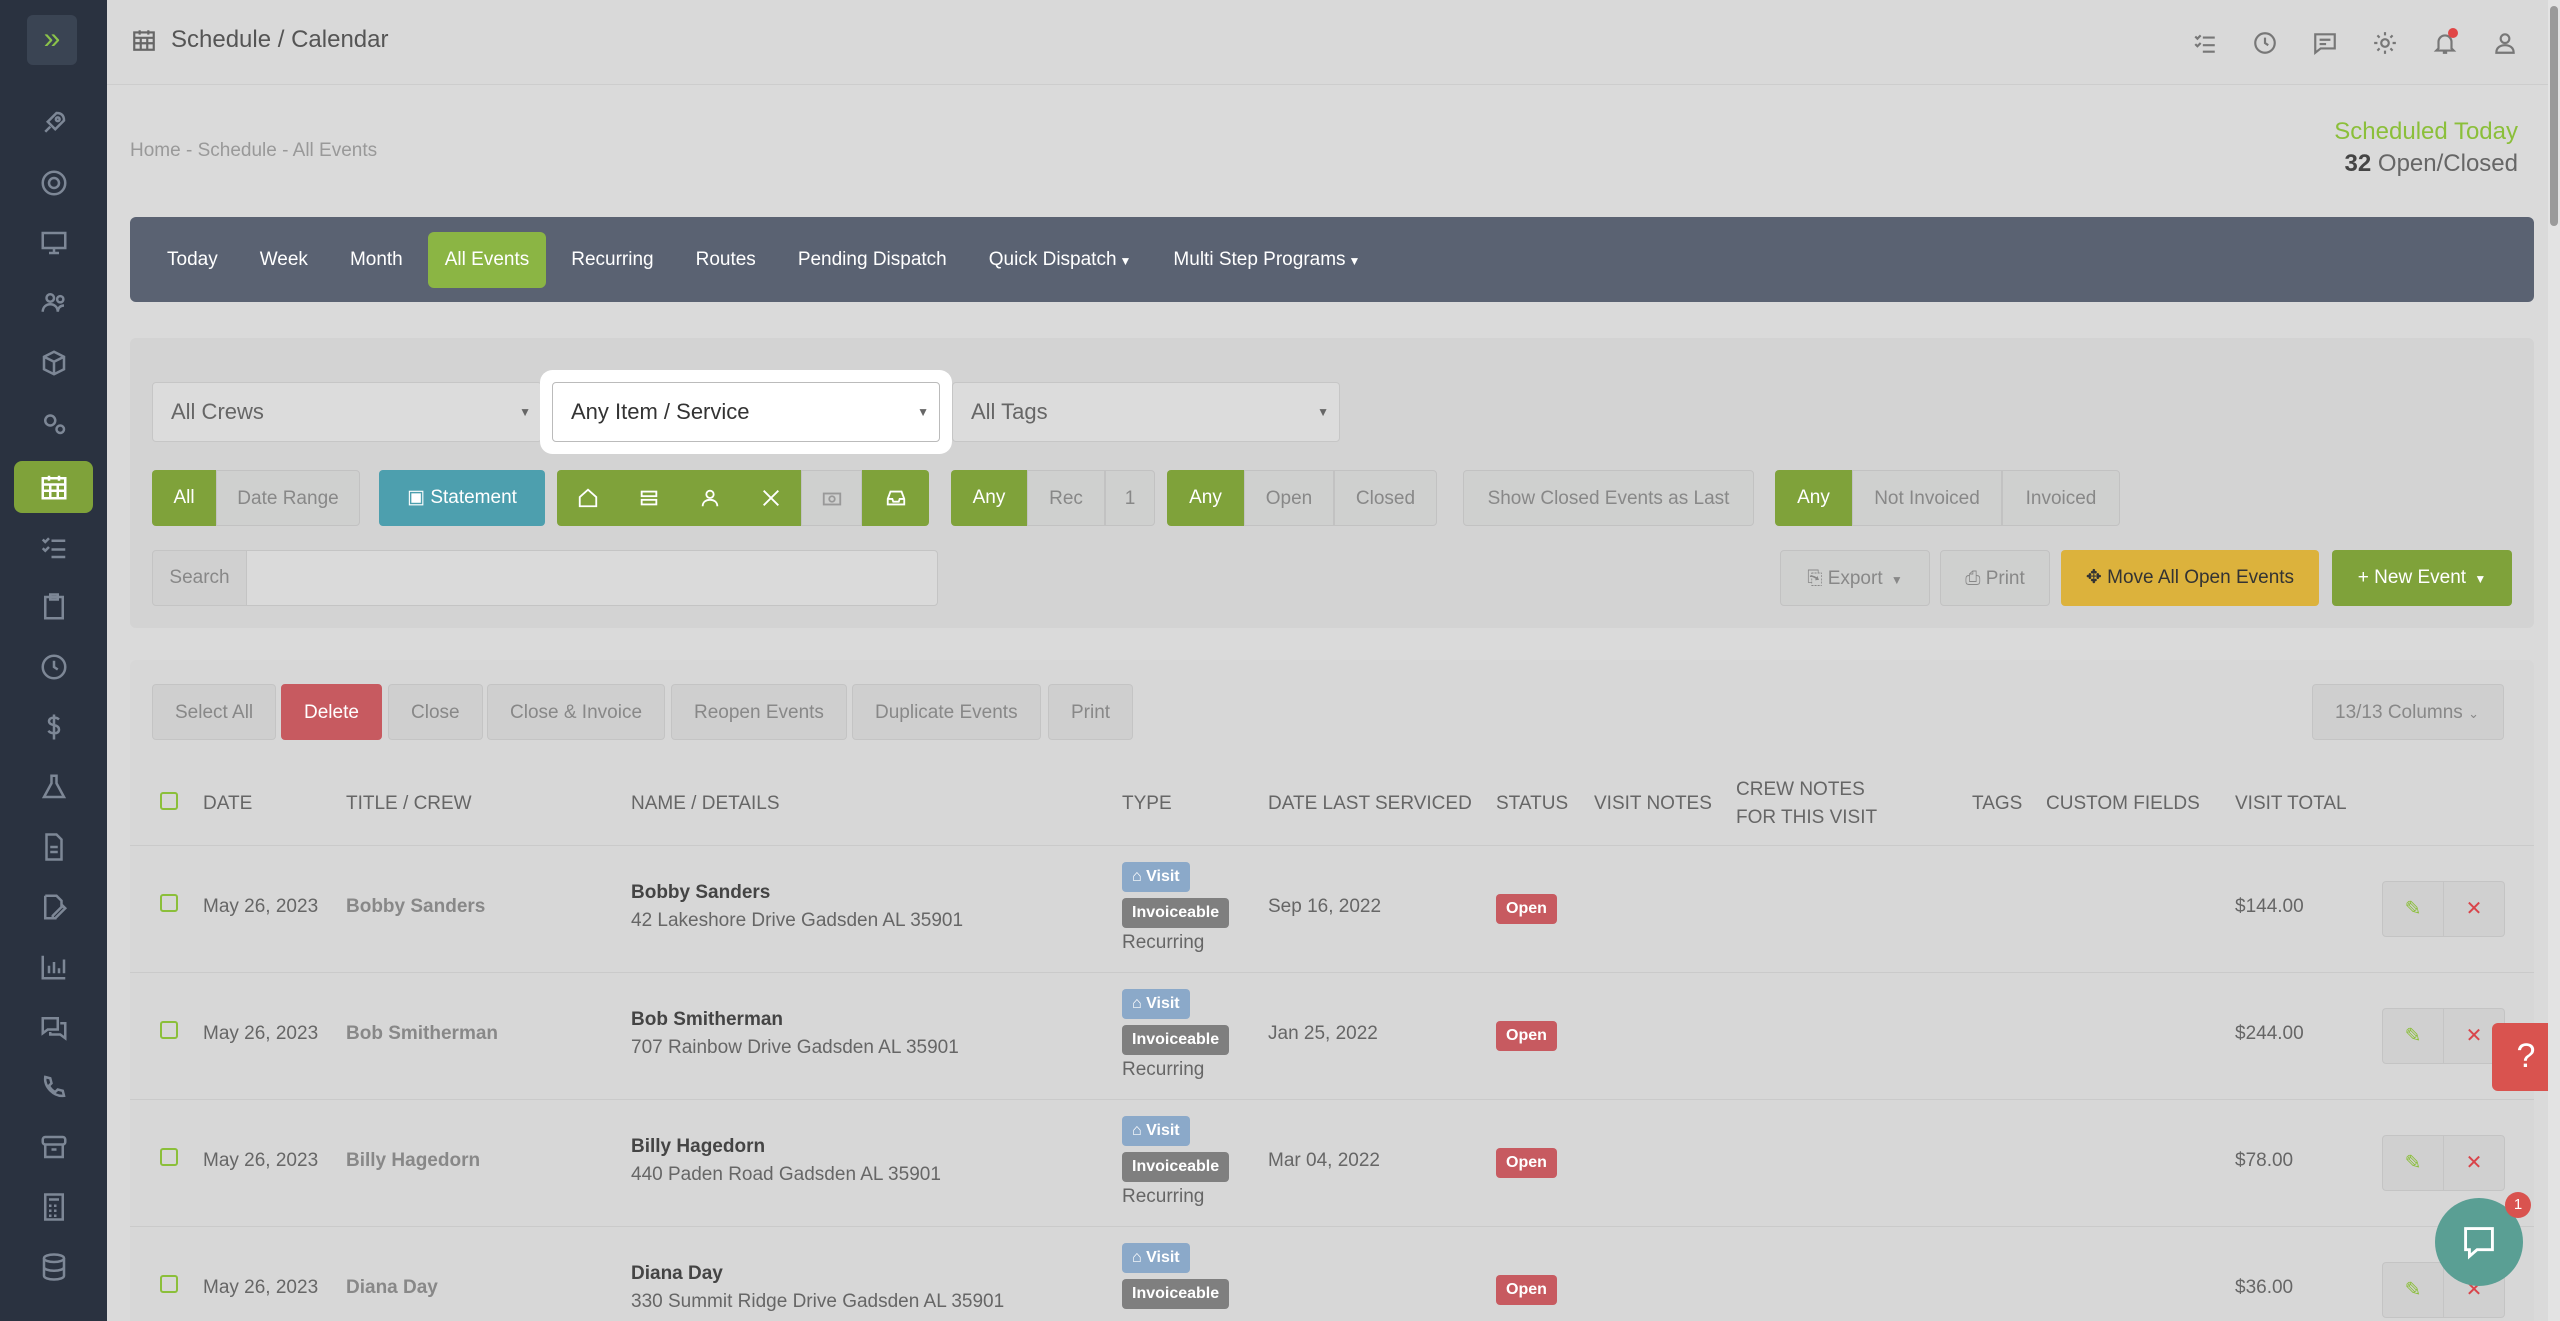  What do you see at coordinates (53, 907) in the screenshot?
I see `sidebar-item-signatures` at bounding box center [53, 907].